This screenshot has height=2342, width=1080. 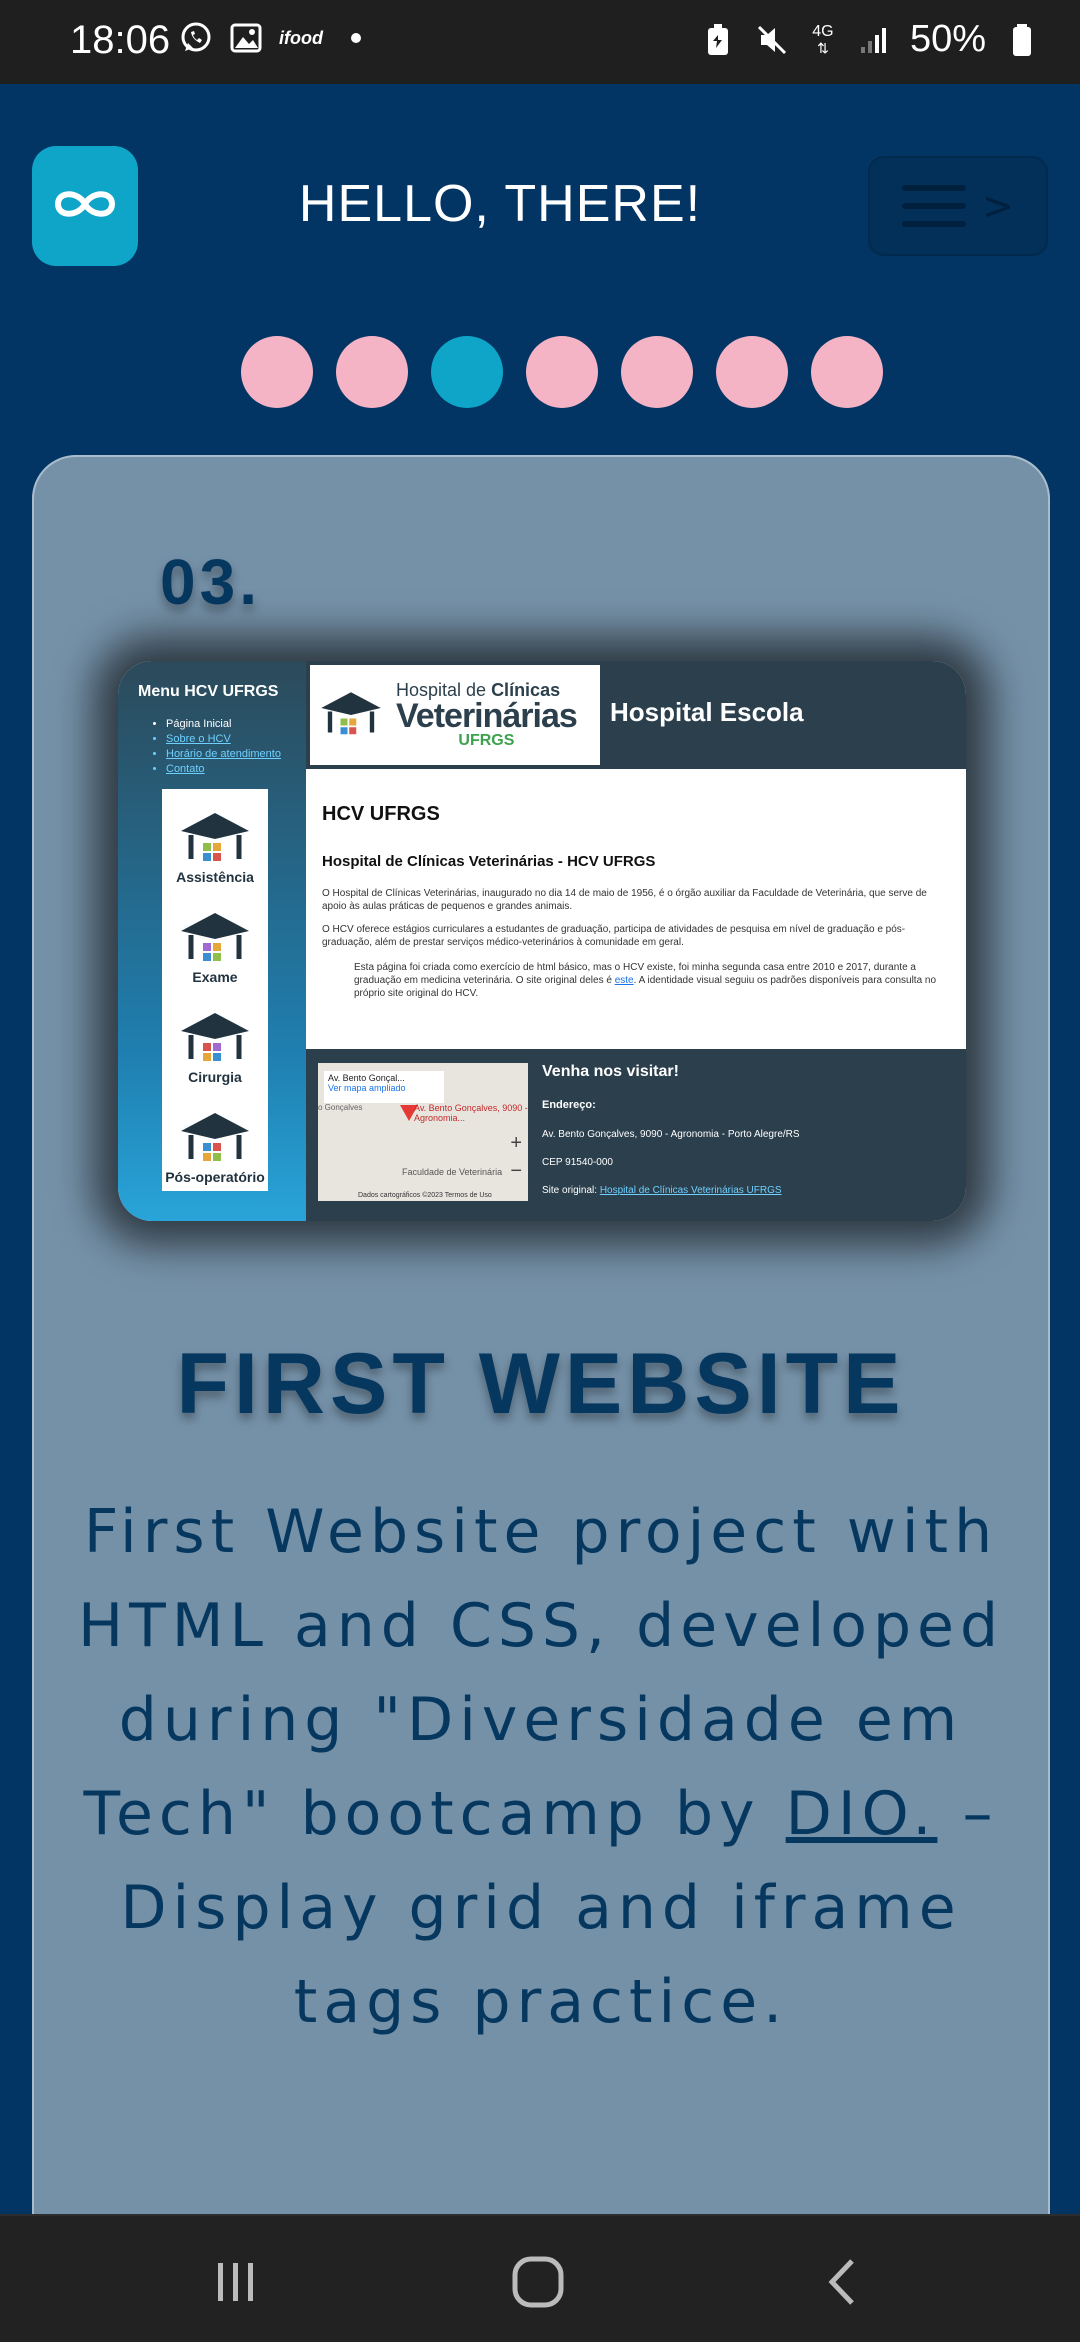 I want to click on battery-saver-icon, so click(x=718, y=40).